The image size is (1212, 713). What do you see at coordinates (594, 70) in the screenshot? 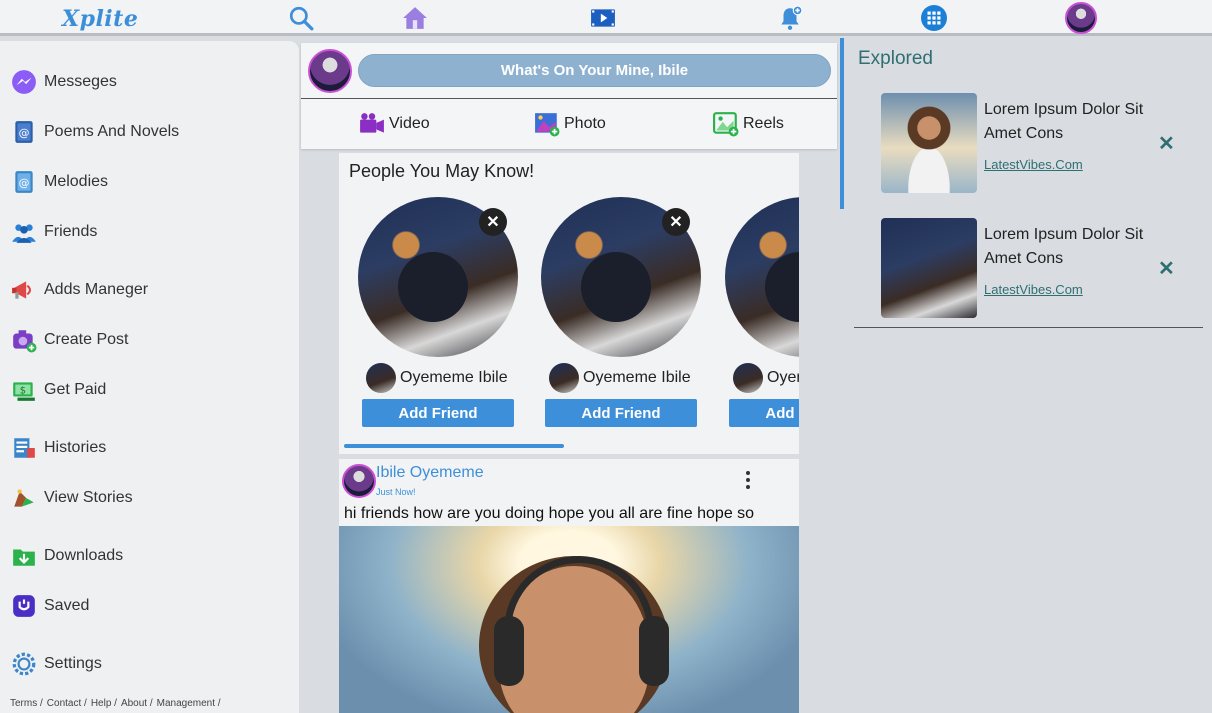
I see `whats-on-your-mind-button: What's On Your Mine, Ibile` at bounding box center [594, 70].